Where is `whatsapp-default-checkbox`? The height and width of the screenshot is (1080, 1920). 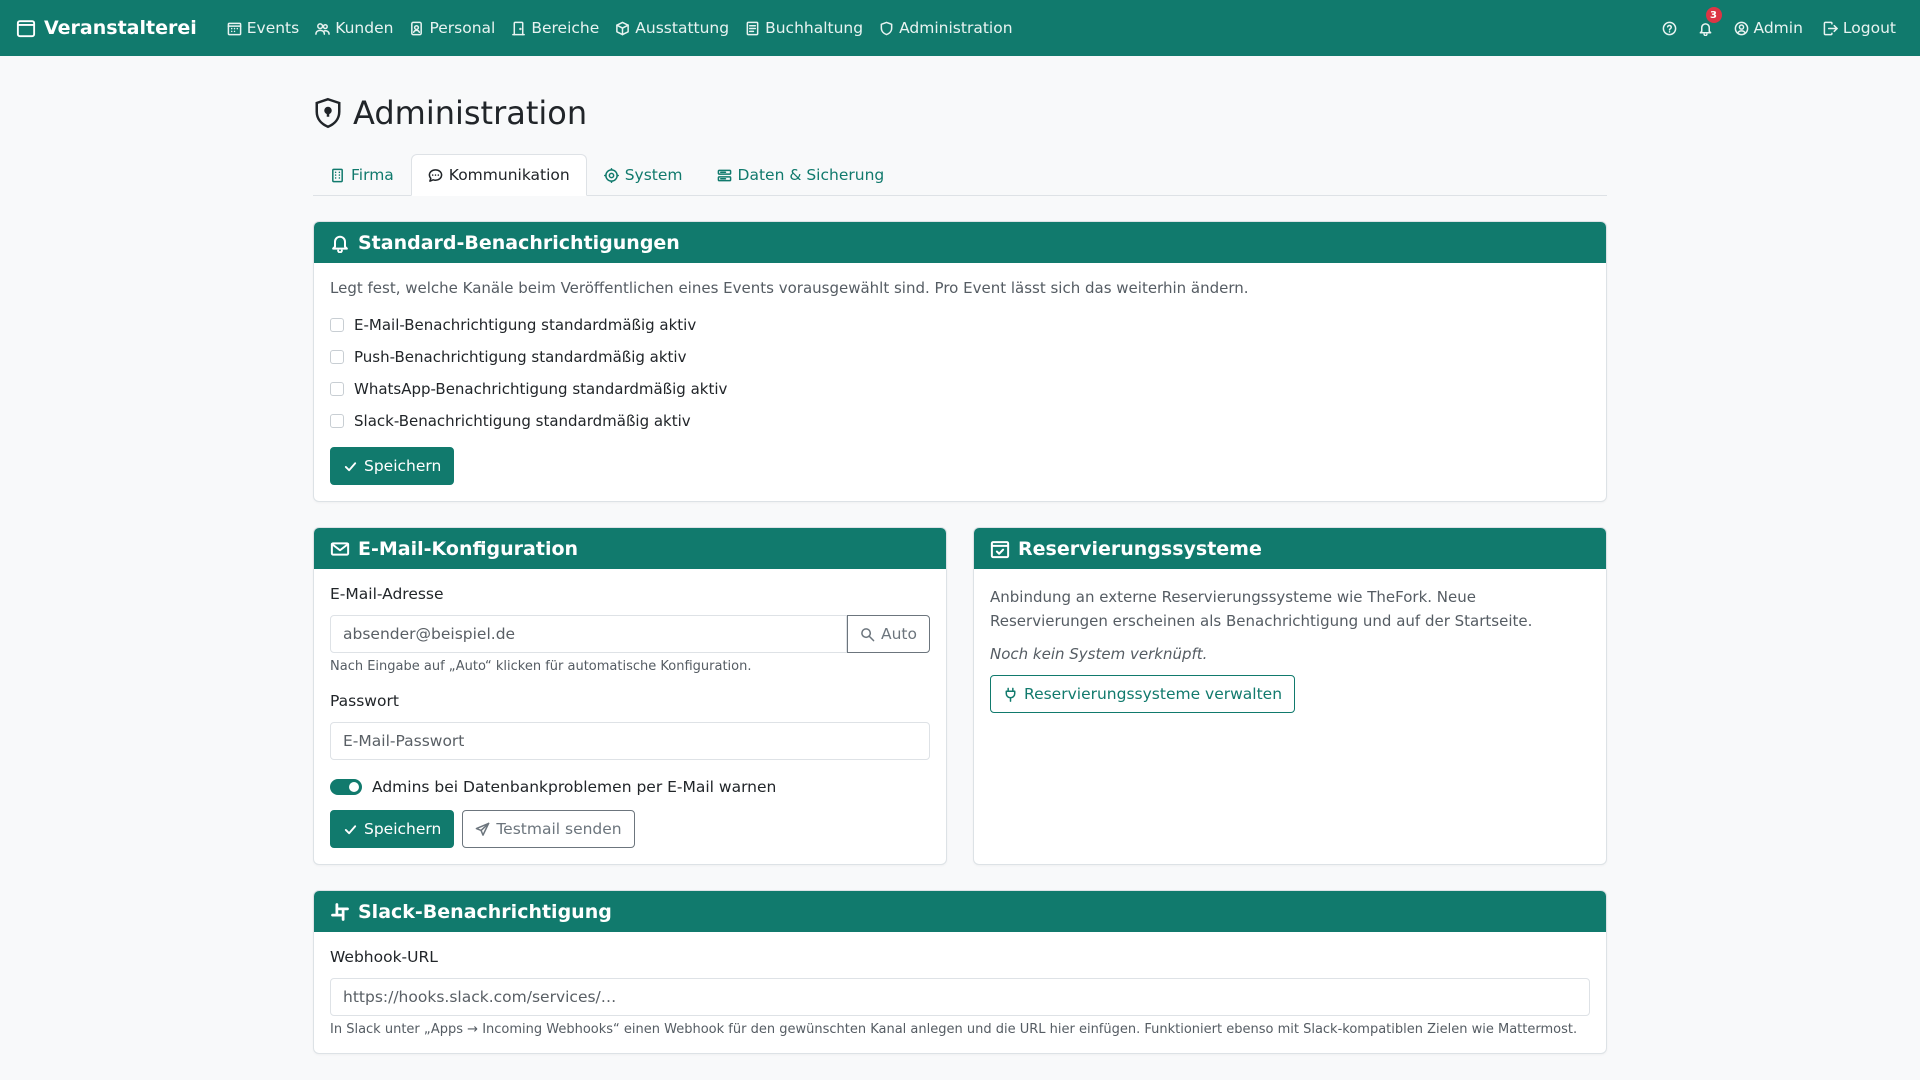
whatsapp-default-checkbox is located at coordinates (337, 389).